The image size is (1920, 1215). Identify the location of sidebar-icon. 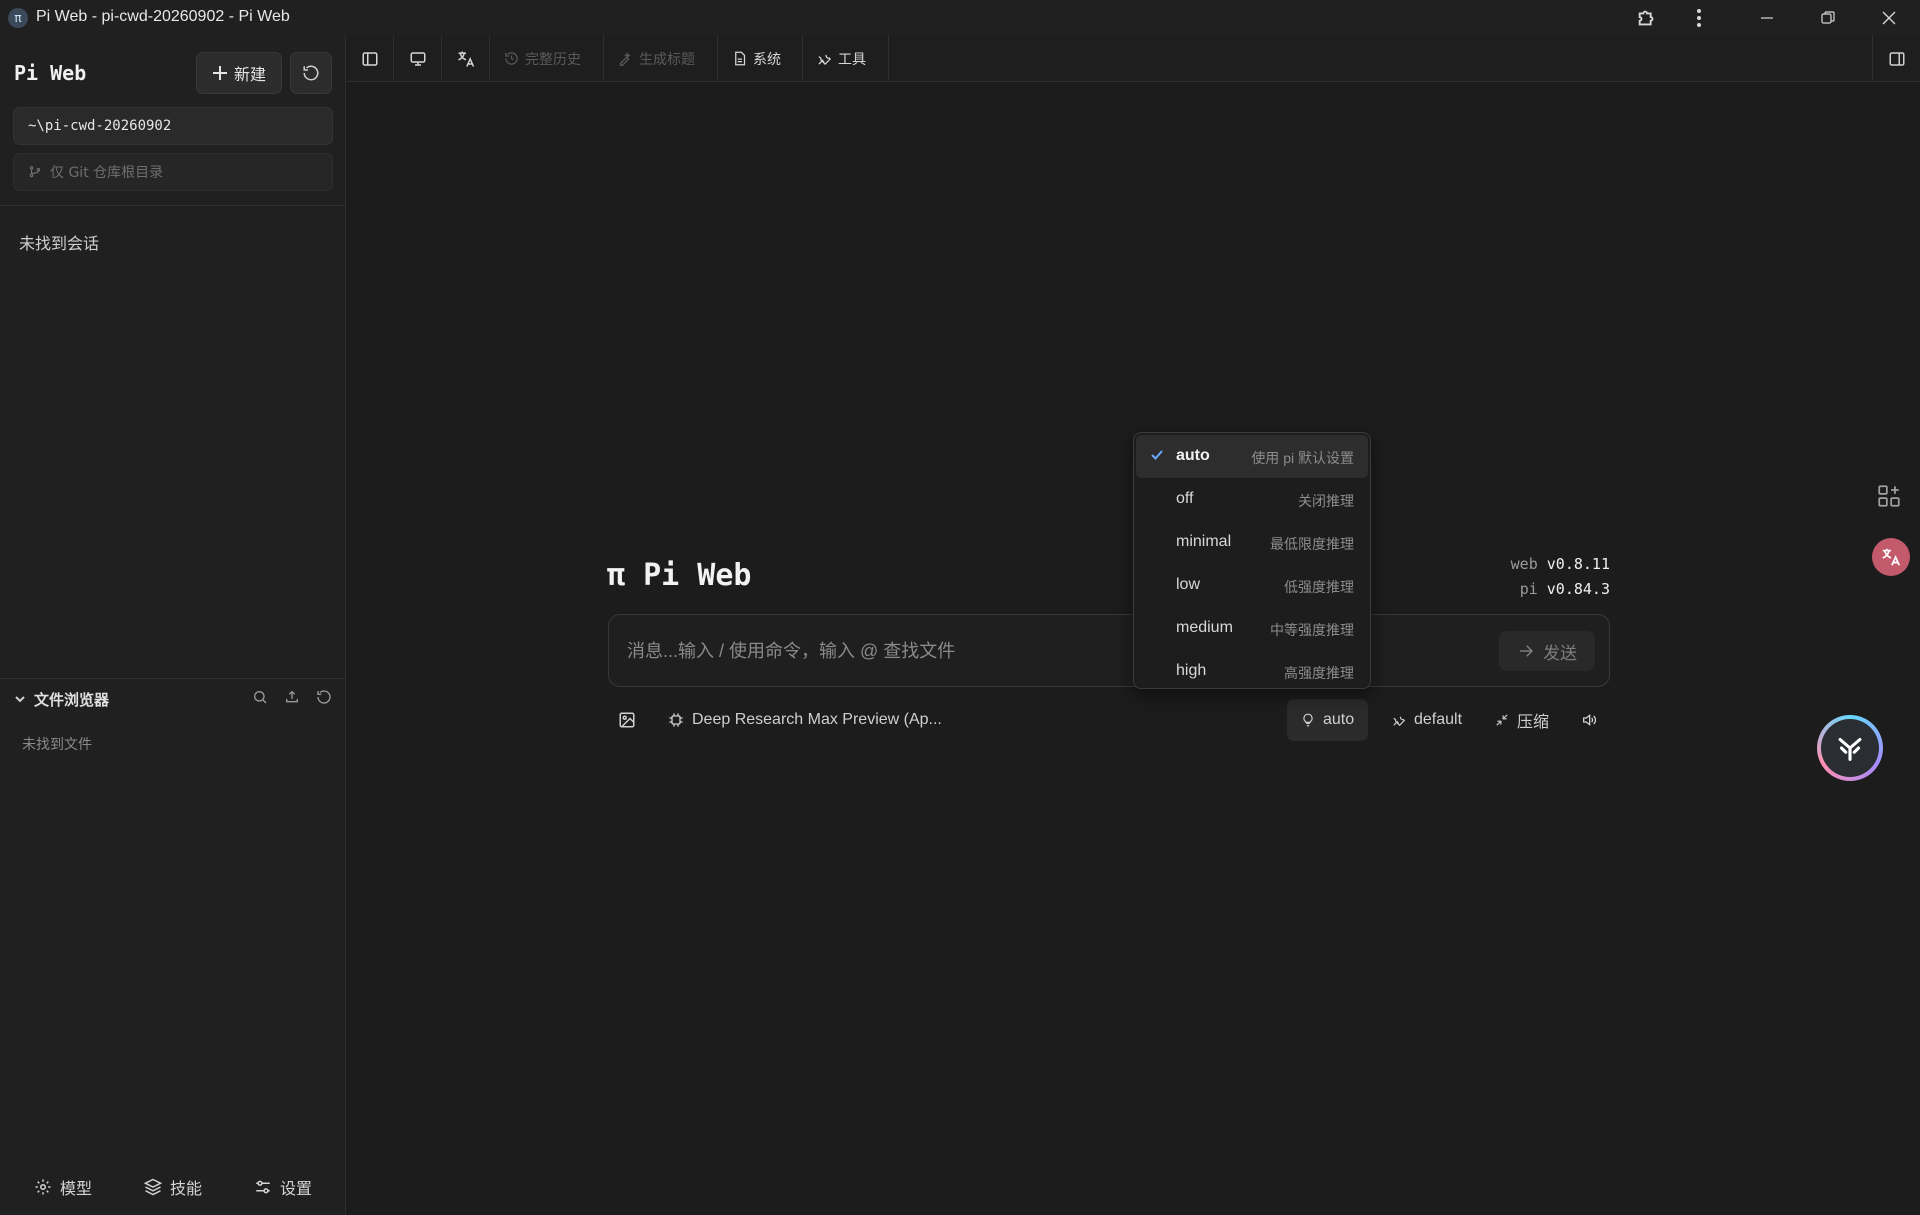
(370, 58).